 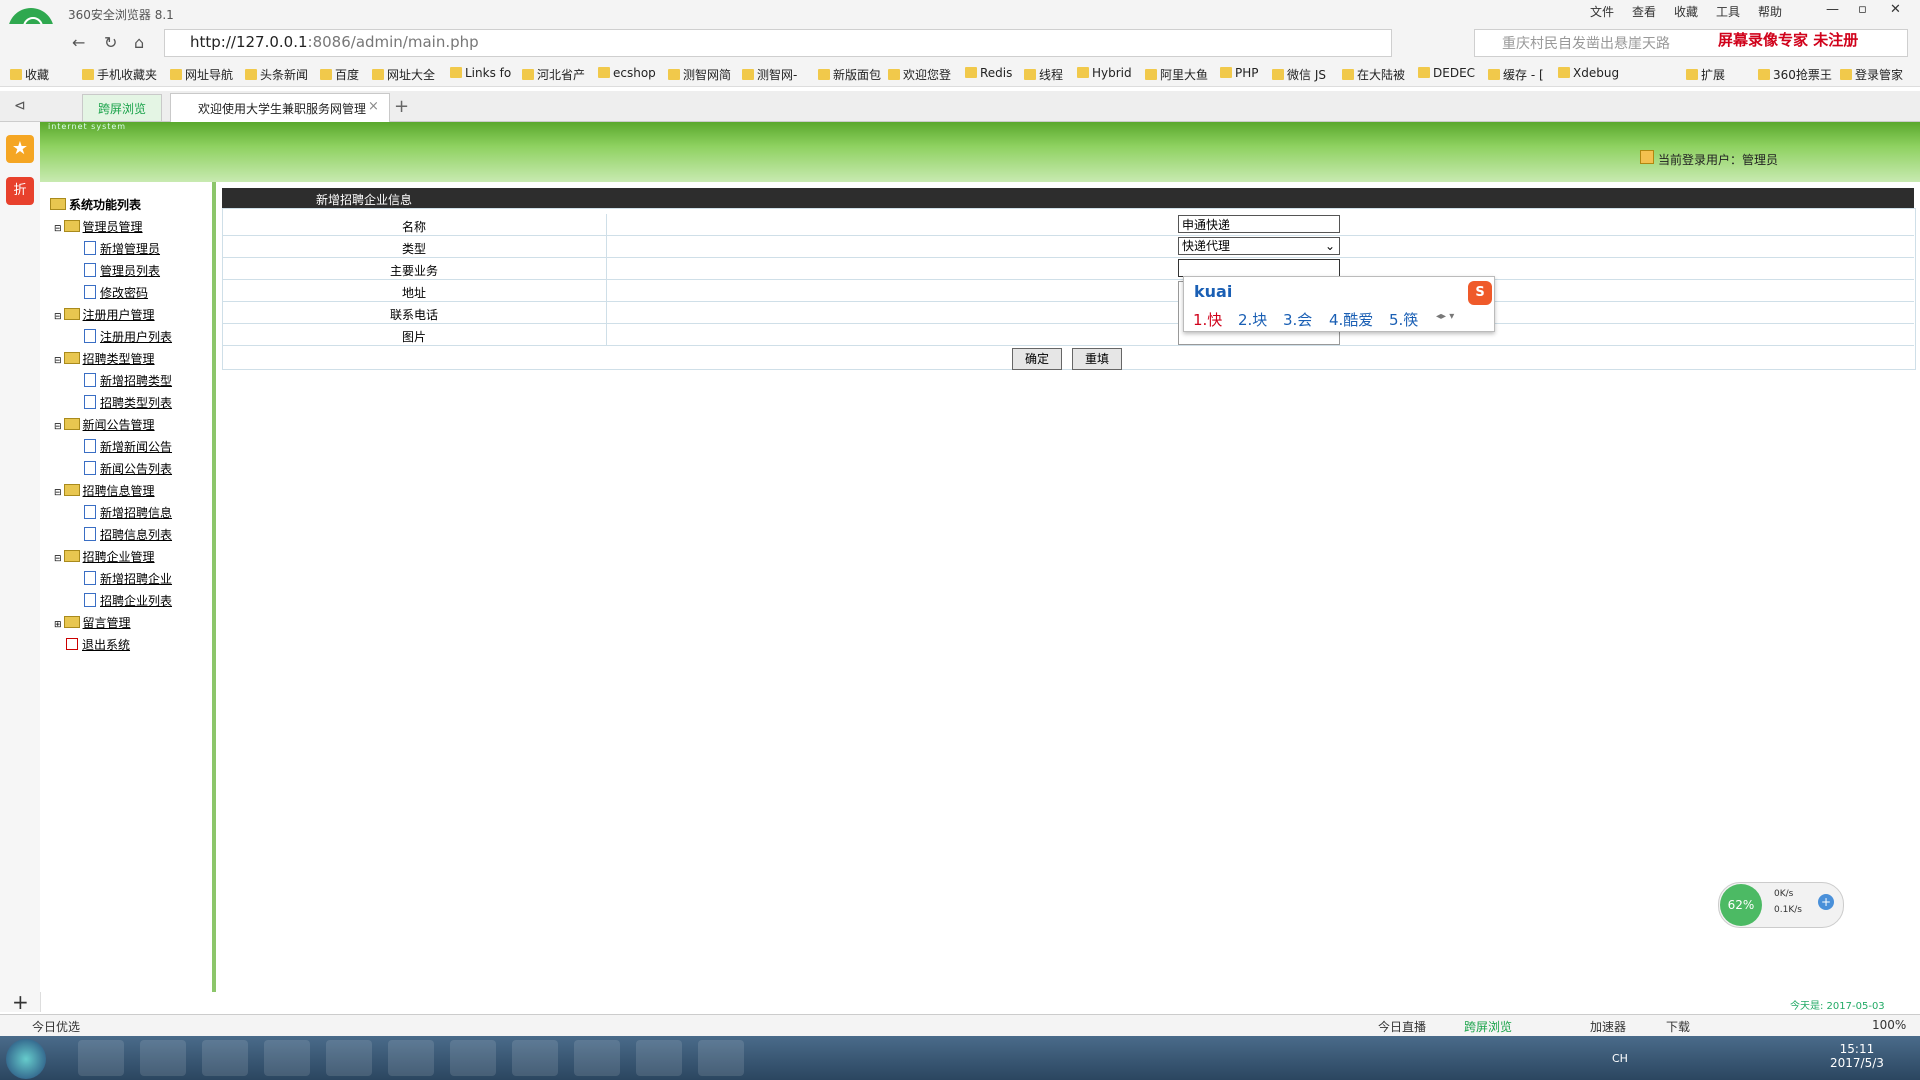 I want to click on bookmark-item: Xdebug, so click(x=1588, y=73).